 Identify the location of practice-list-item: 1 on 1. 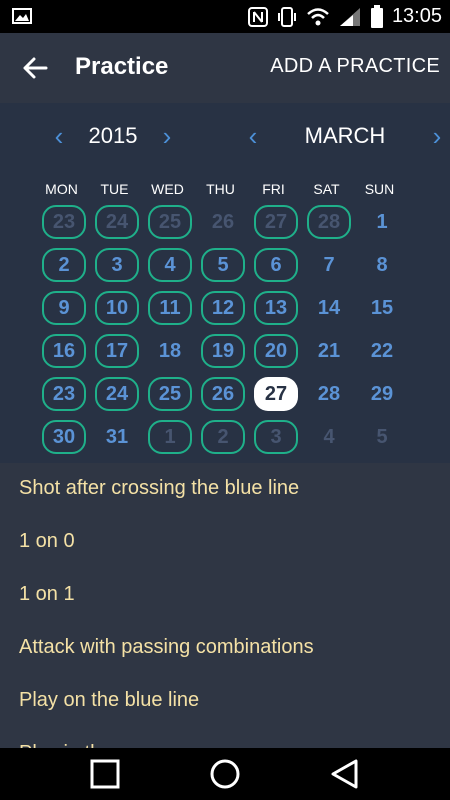
(47, 594).